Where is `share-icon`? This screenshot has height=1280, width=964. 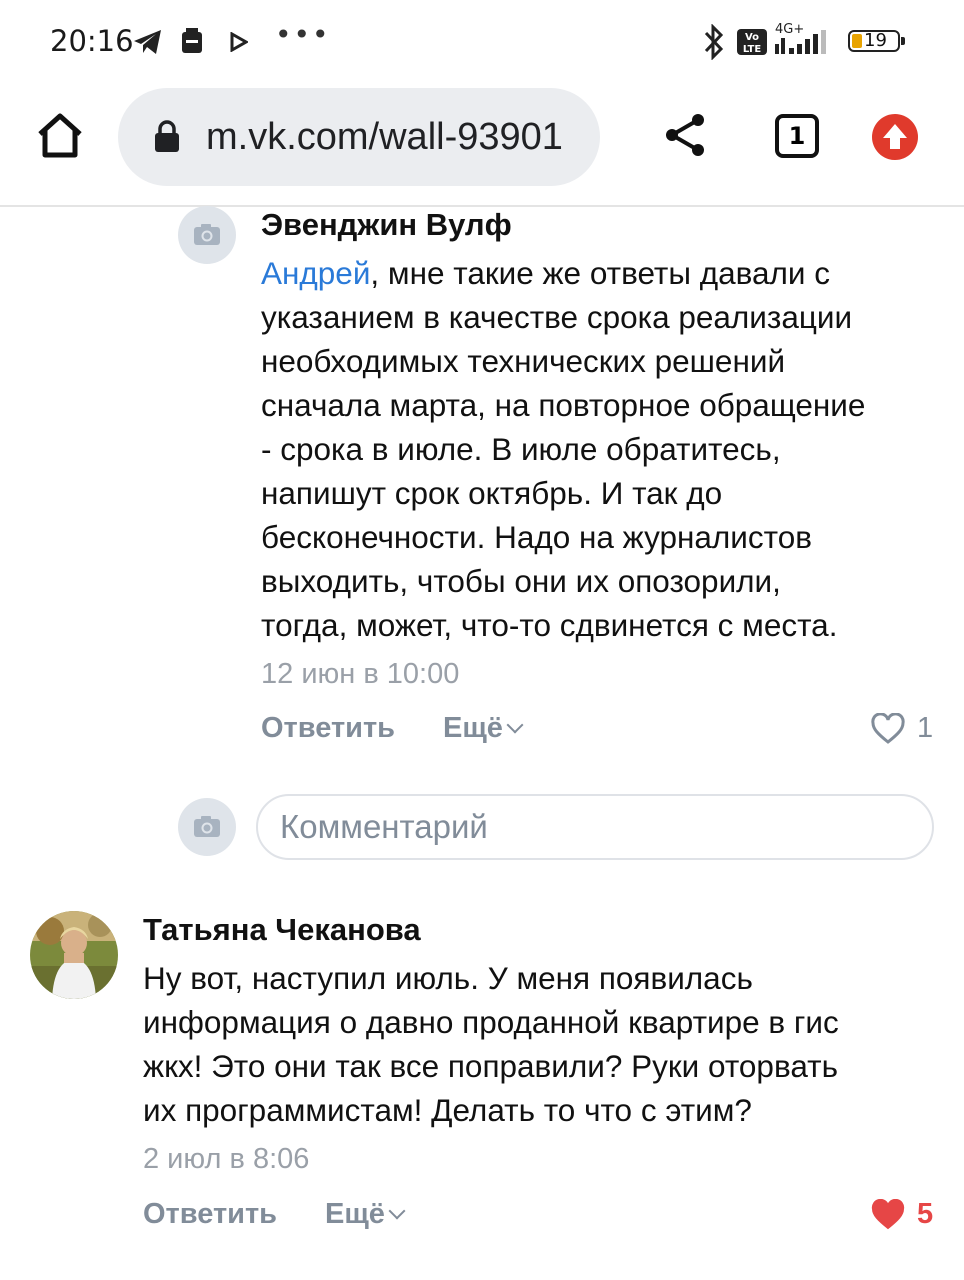
share-icon is located at coordinates (685, 135).